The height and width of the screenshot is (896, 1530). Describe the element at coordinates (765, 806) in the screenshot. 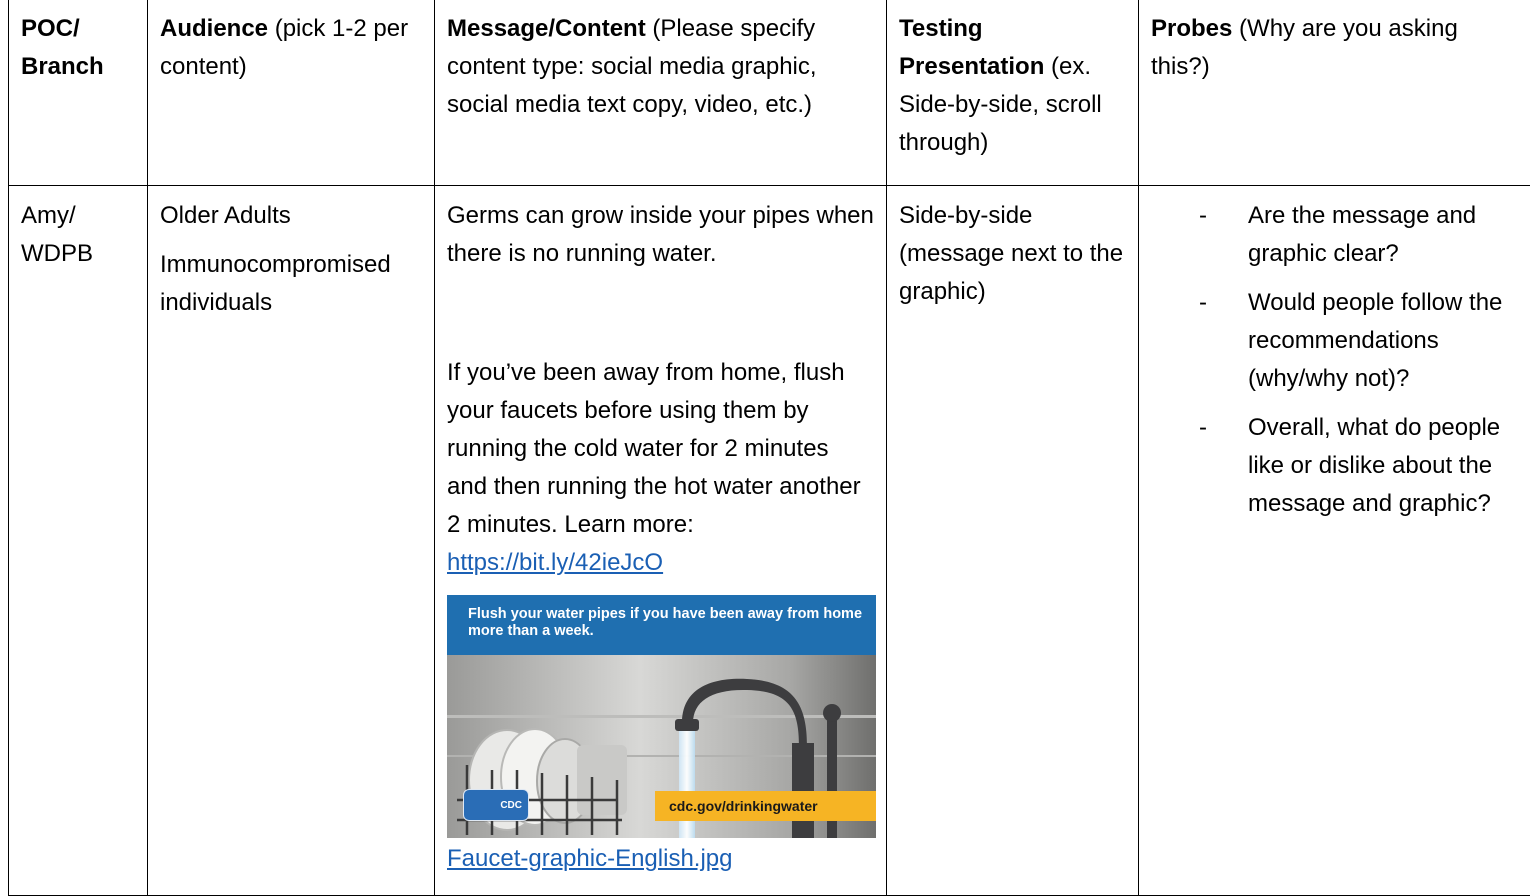

I see `graphic-footer-text: cdc.gov/drinkingwater` at that location.